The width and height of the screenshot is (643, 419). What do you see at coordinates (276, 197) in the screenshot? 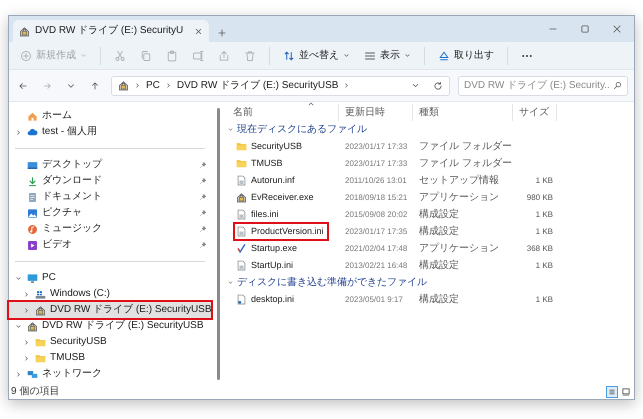
I see `file-name: EvReceiver.exe` at bounding box center [276, 197].